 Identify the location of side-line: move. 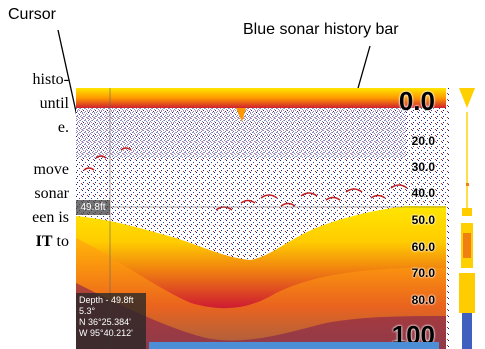
(51, 169).